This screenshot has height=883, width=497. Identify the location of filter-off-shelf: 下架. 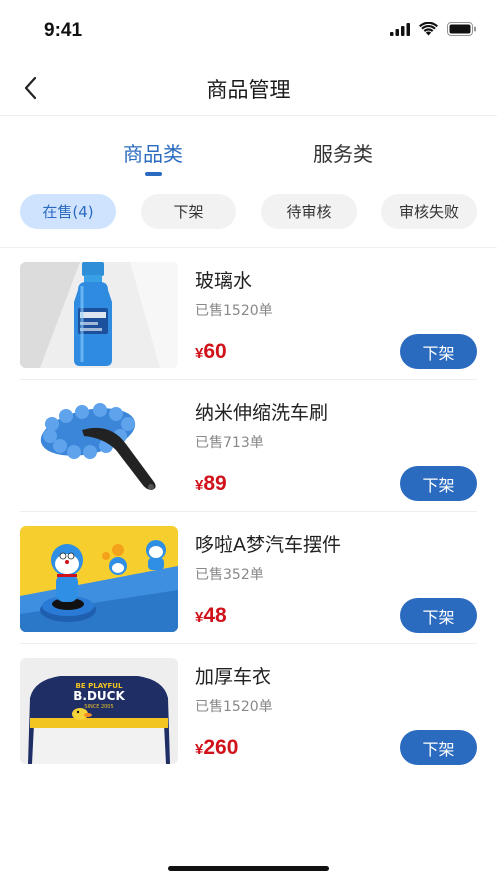
(188, 211).